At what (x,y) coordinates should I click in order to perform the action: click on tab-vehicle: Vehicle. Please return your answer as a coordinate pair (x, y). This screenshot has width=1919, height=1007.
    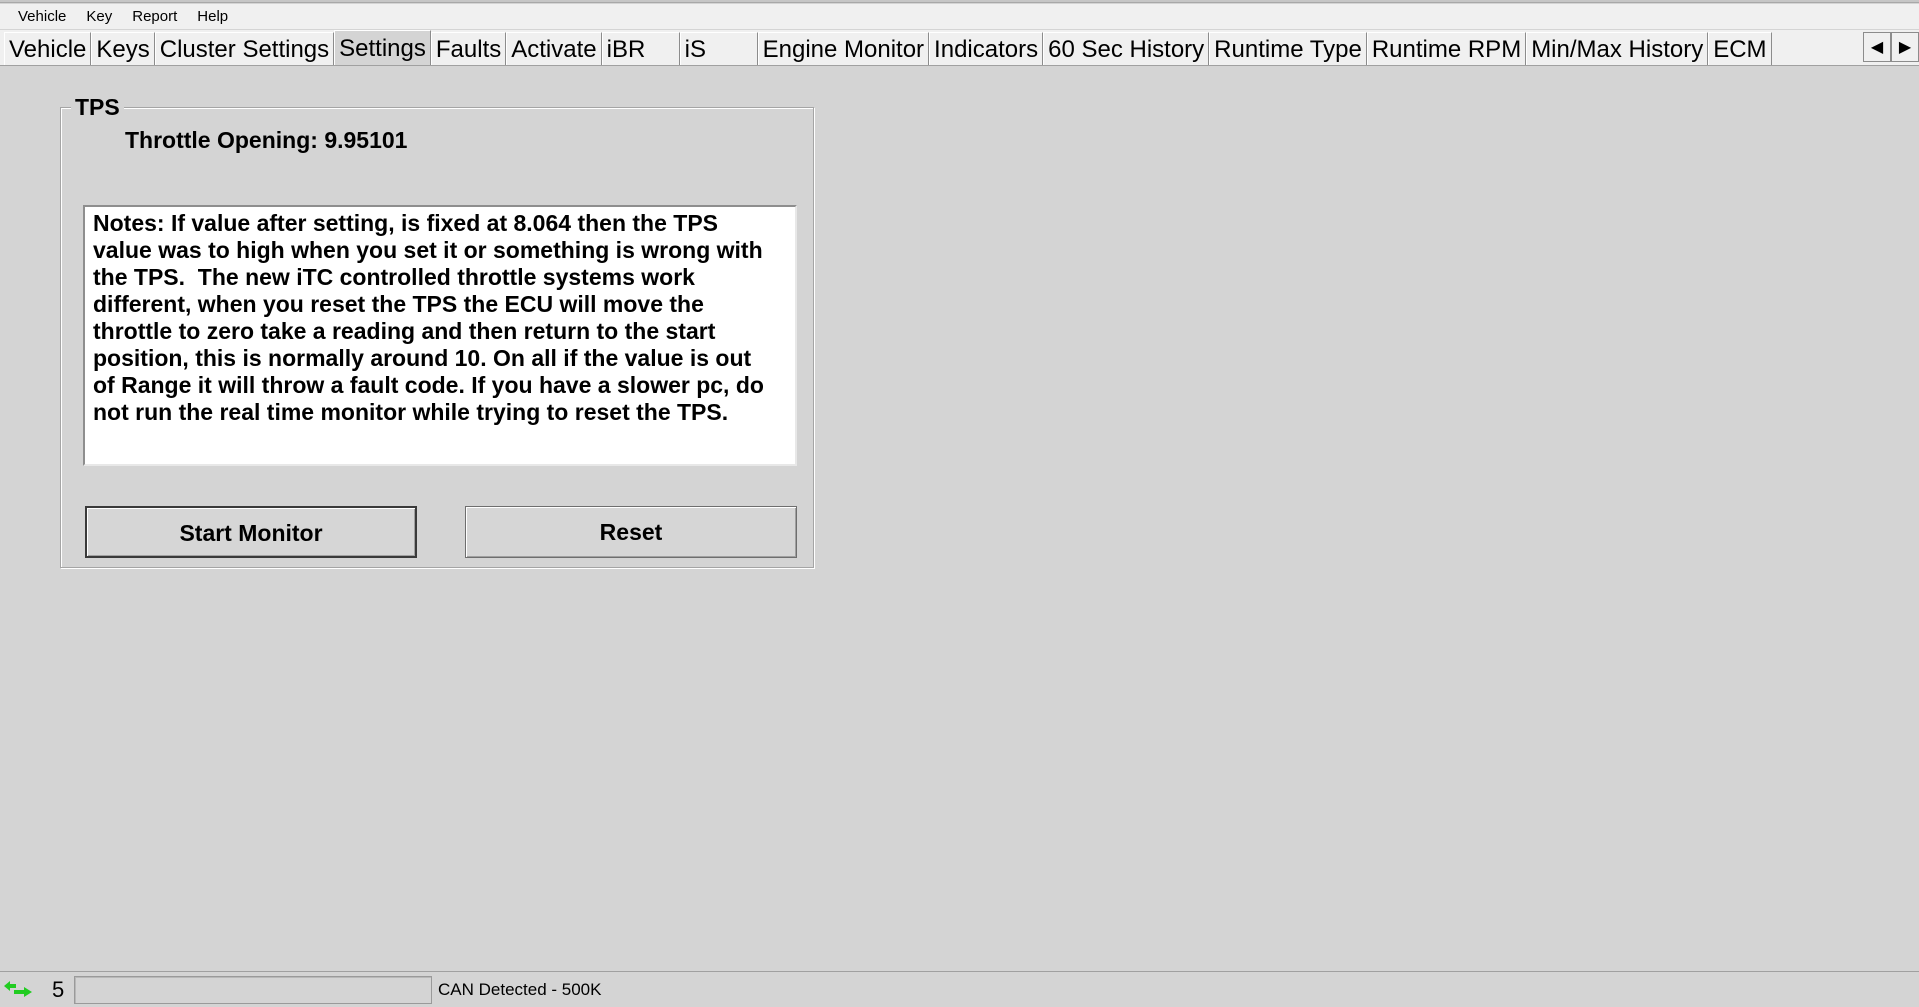
    Looking at the image, I should click on (48, 48).